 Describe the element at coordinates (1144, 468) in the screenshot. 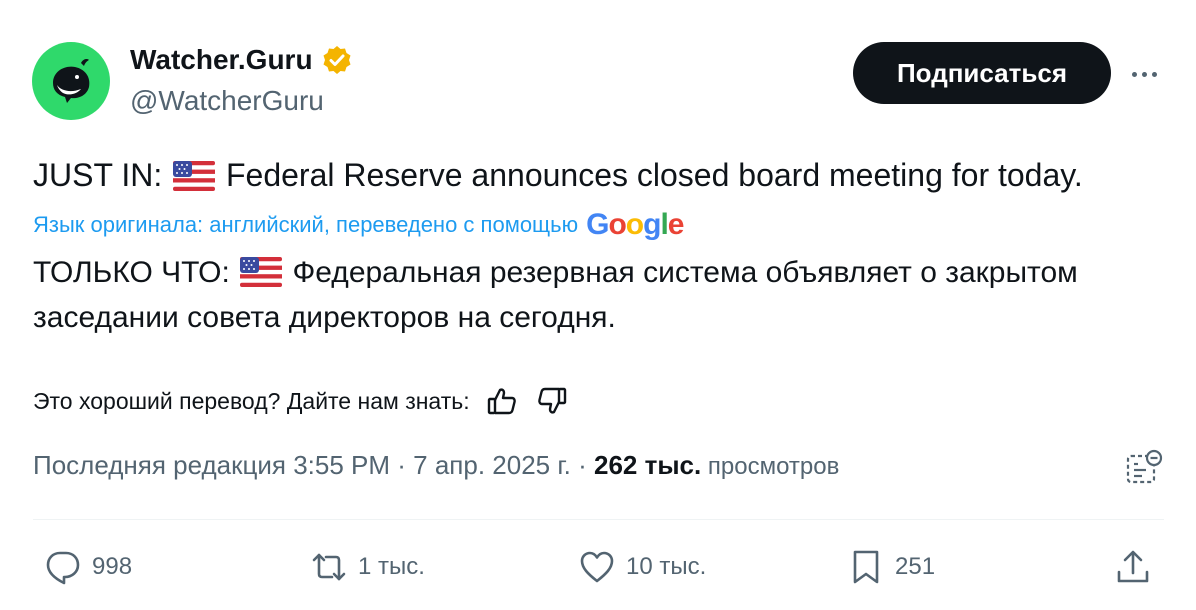

I see `analytics-icon` at that location.